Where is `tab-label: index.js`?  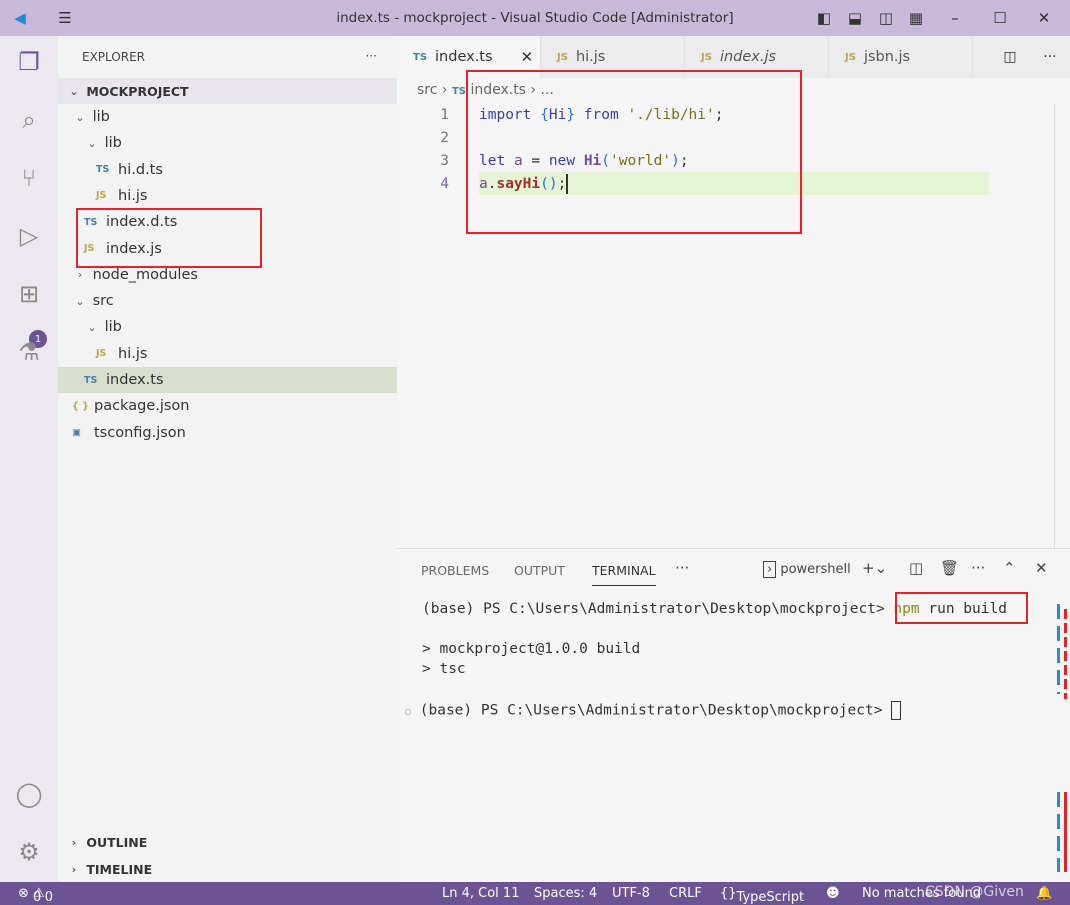
tab-label: index.js is located at coordinates (748, 57).